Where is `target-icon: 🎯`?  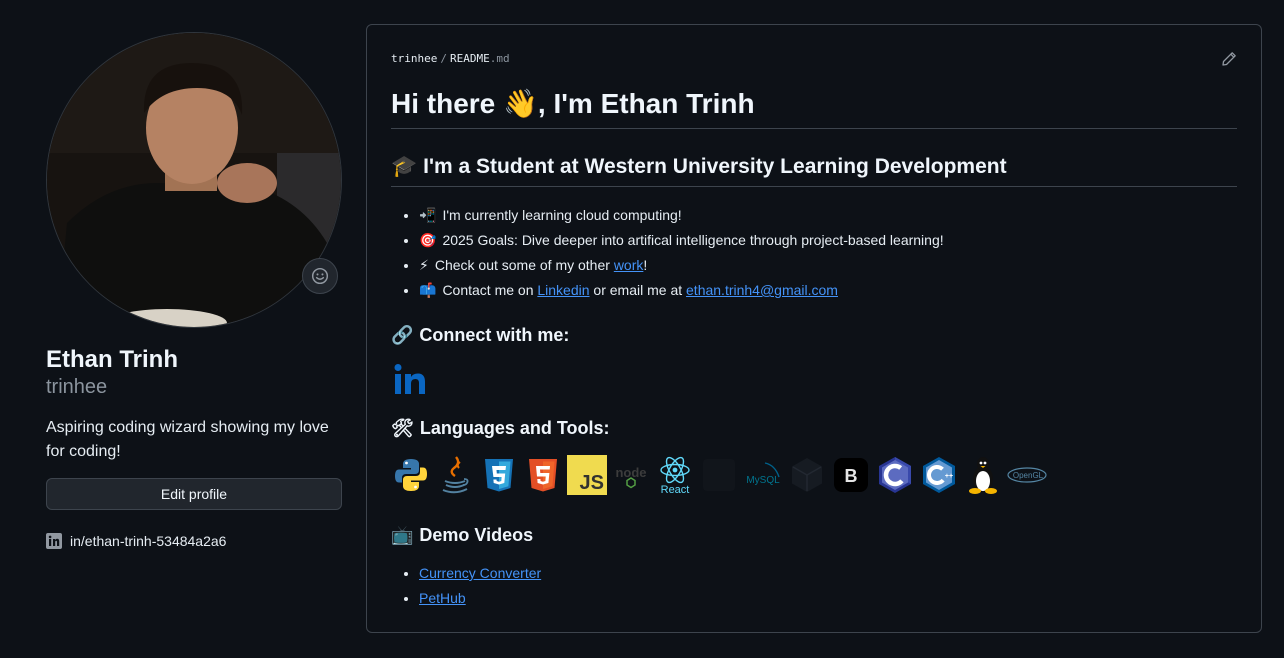
target-icon: 🎯 is located at coordinates (428, 240).